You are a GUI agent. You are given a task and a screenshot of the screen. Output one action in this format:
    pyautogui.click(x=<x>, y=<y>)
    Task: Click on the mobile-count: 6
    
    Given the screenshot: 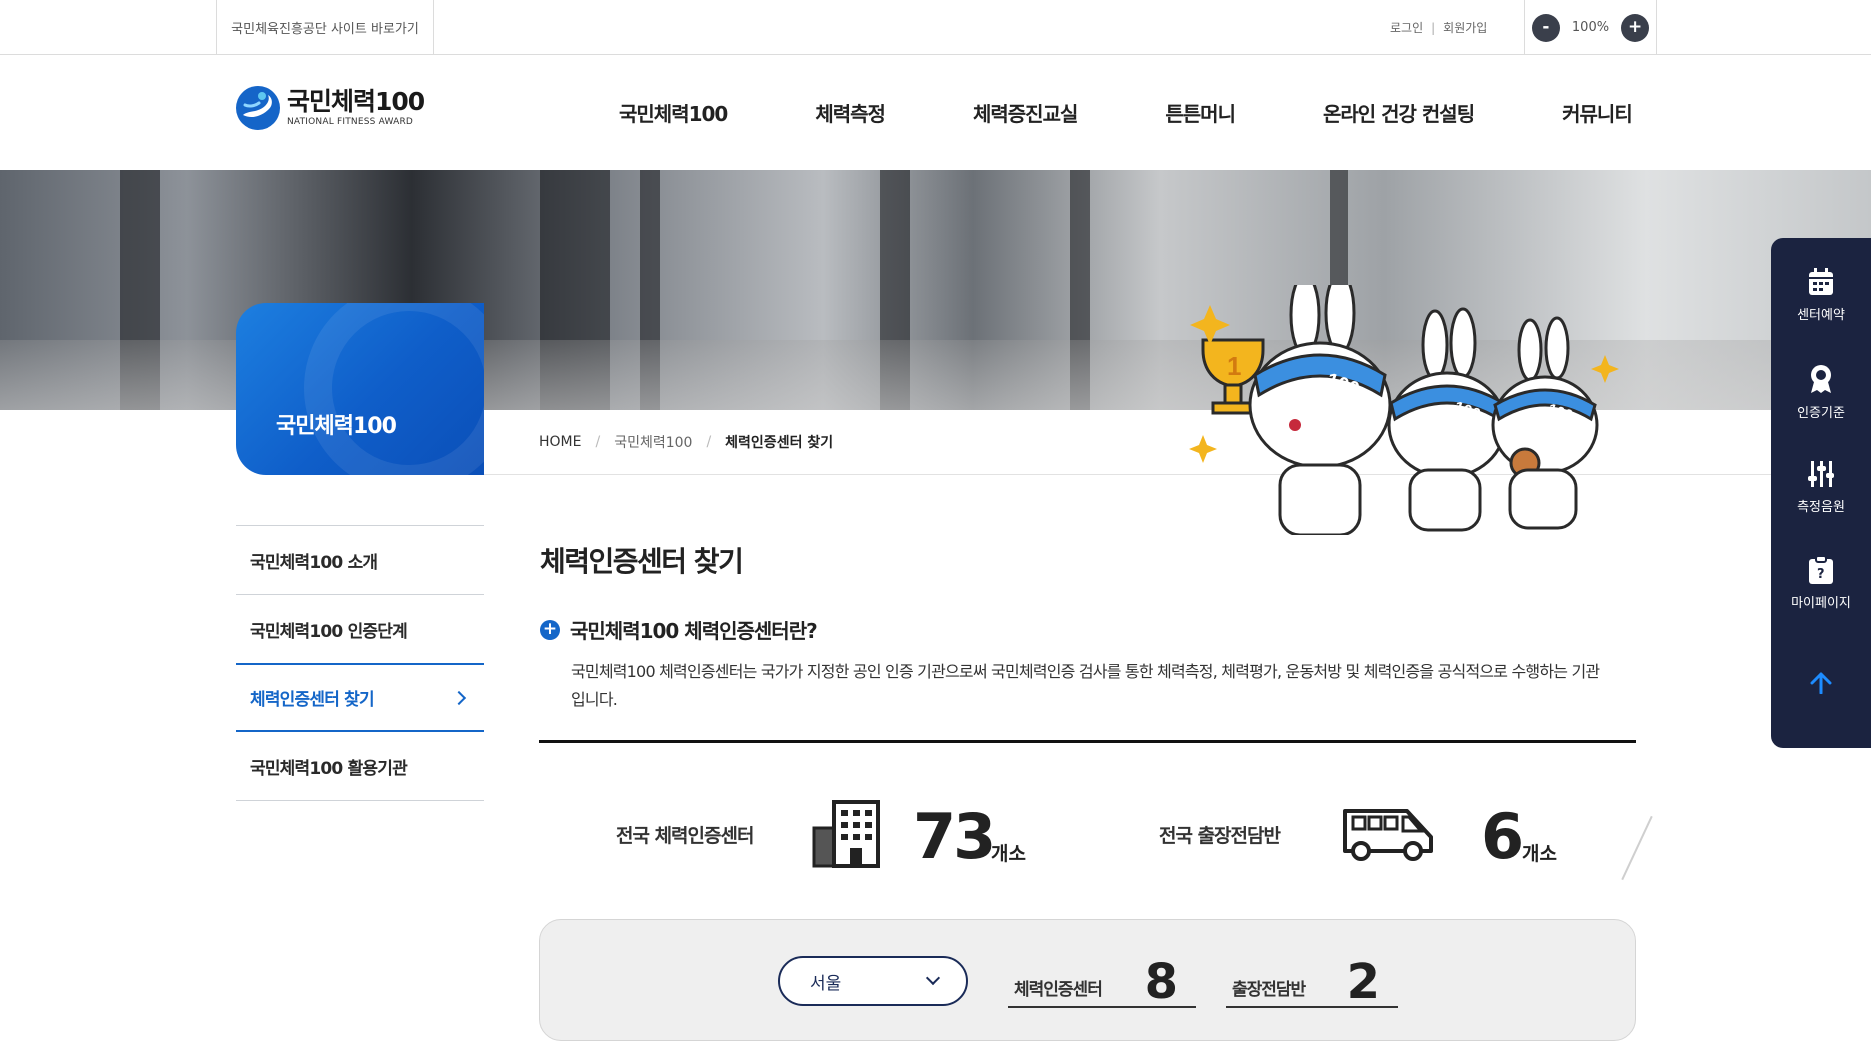 What is the action you would take?
    pyautogui.click(x=1502, y=836)
    